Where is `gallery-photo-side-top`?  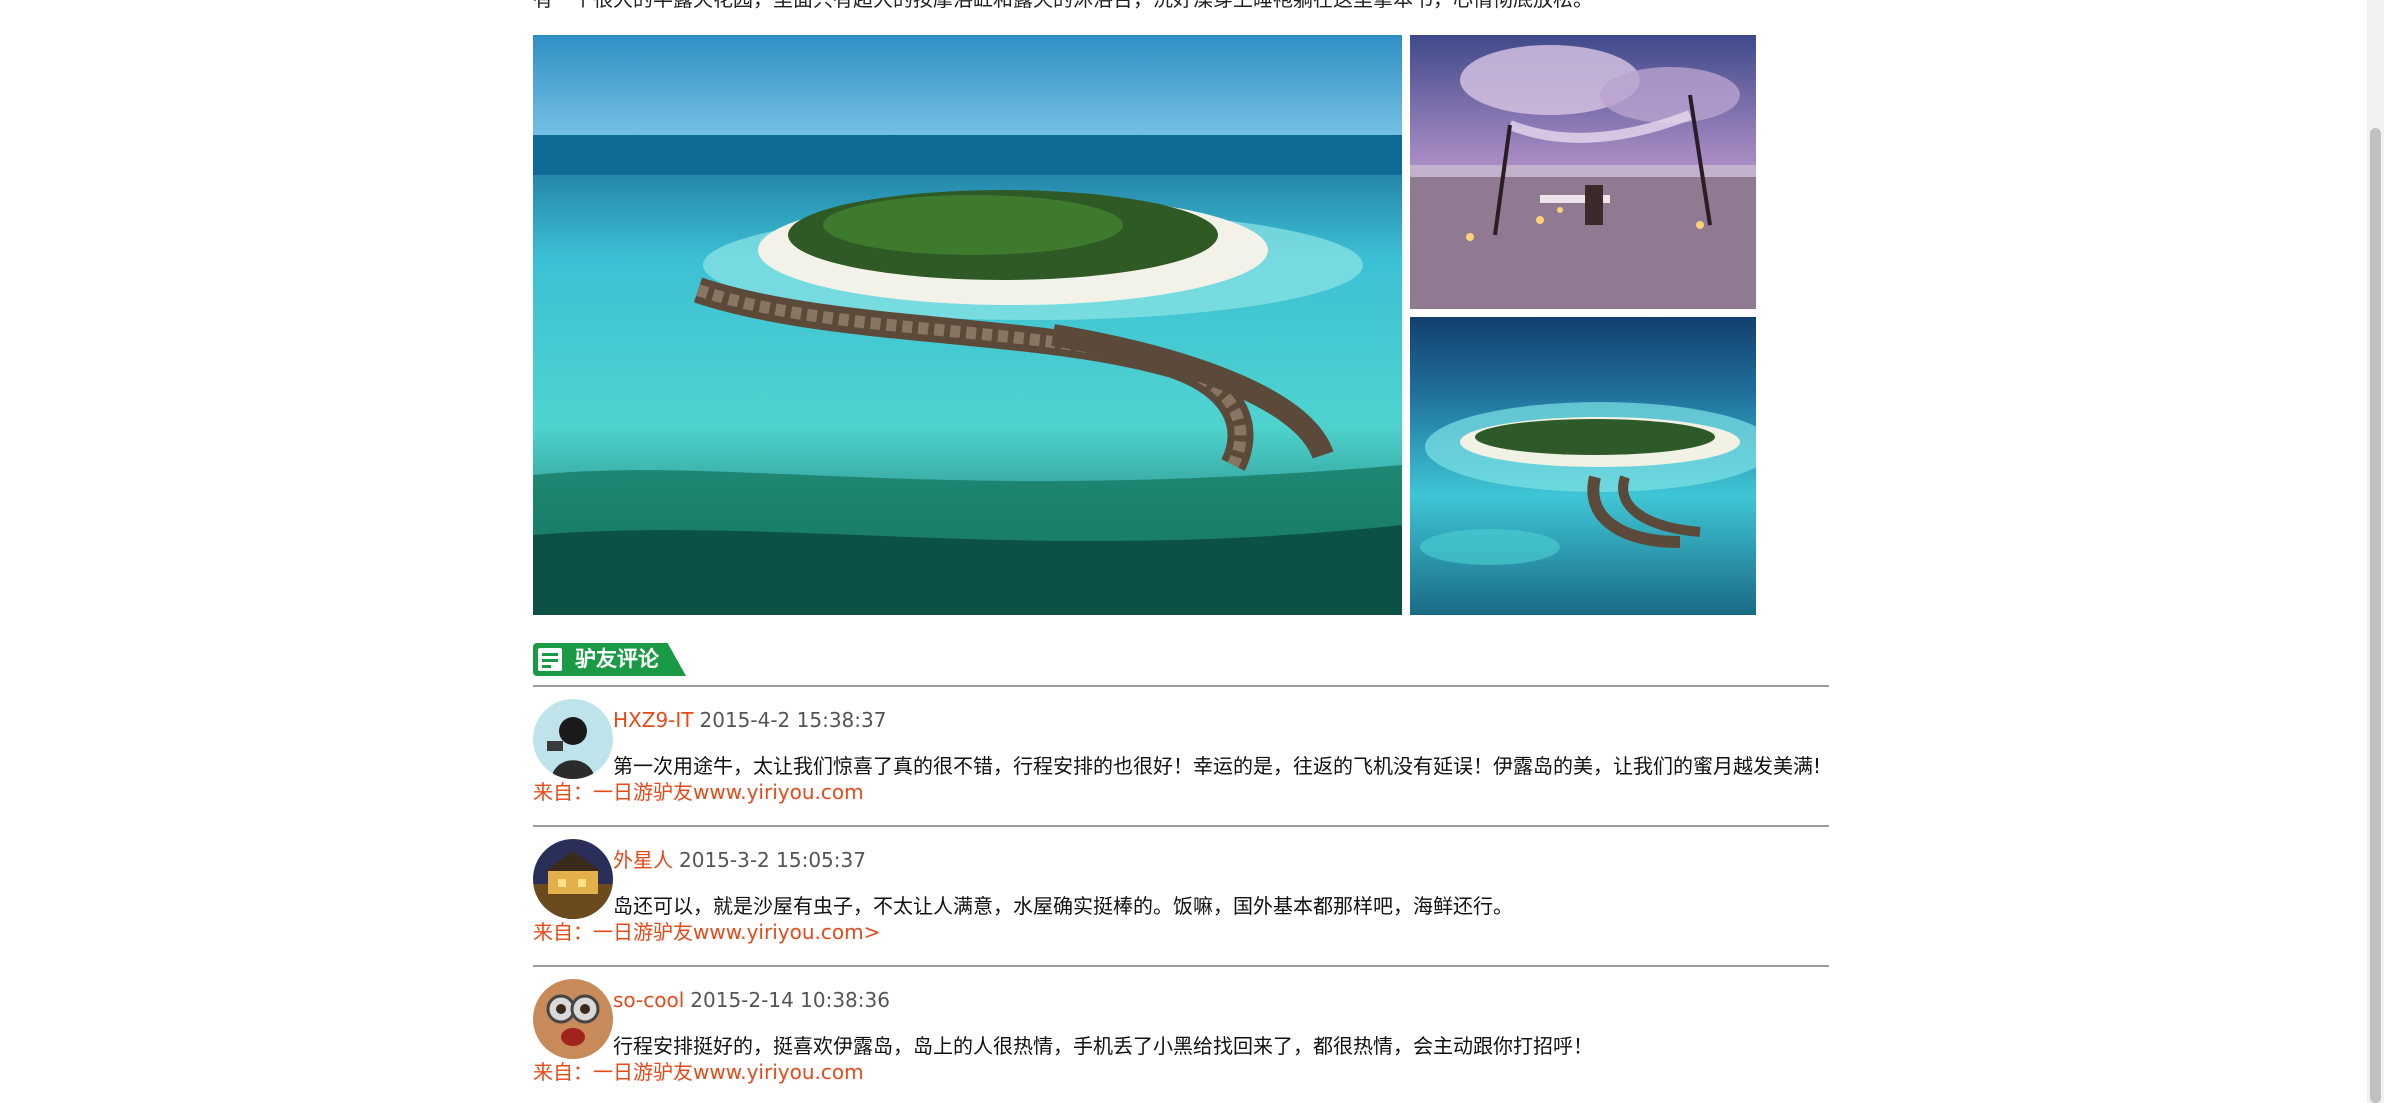
gallery-photo-side-top is located at coordinates (1583, 172).